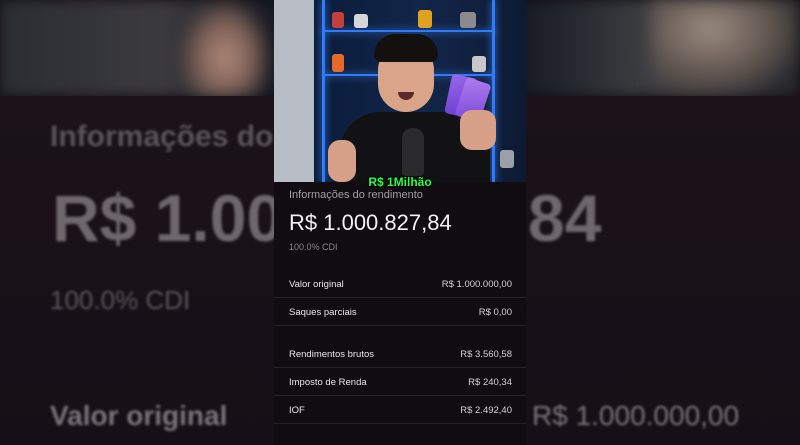  I want to click on bg-label-text: Valor original, so click(139, 415).